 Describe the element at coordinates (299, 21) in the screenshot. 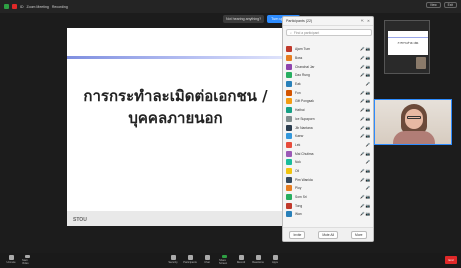

I see `participants-title: Participants (22)` at that location.